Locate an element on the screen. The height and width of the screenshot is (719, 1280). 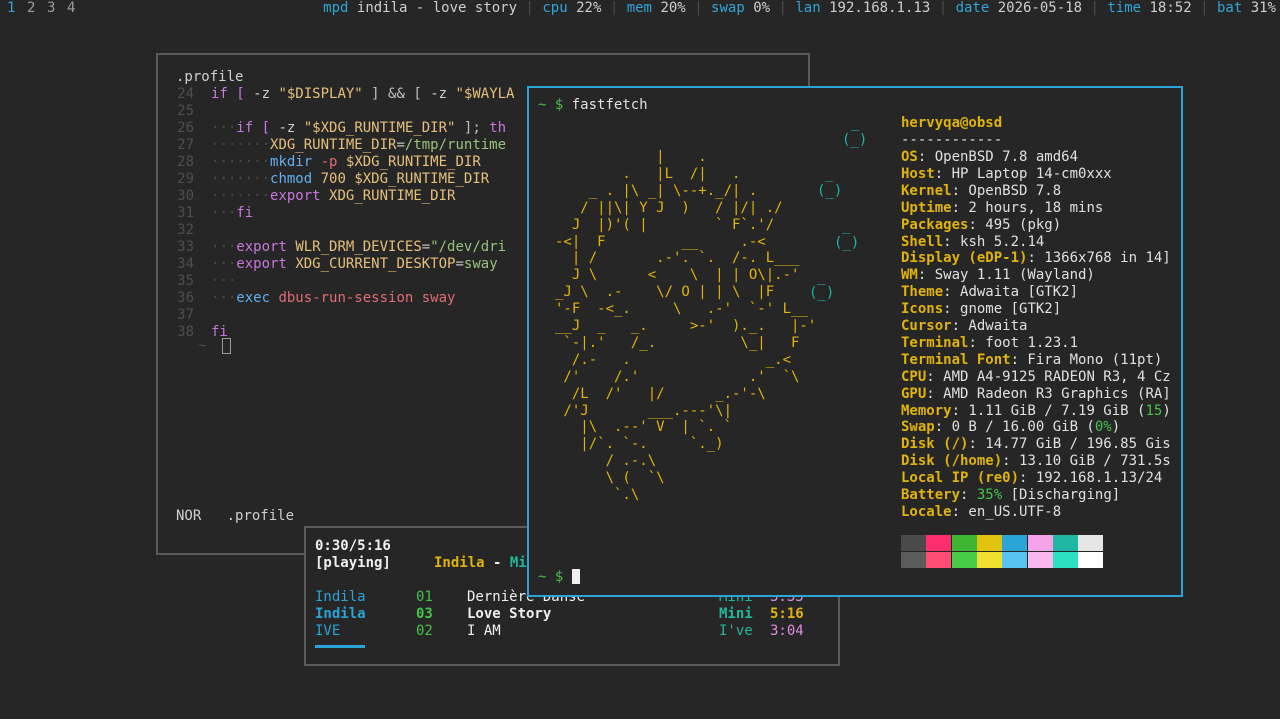
code-token: chmod is located at coordinates (295, 179).